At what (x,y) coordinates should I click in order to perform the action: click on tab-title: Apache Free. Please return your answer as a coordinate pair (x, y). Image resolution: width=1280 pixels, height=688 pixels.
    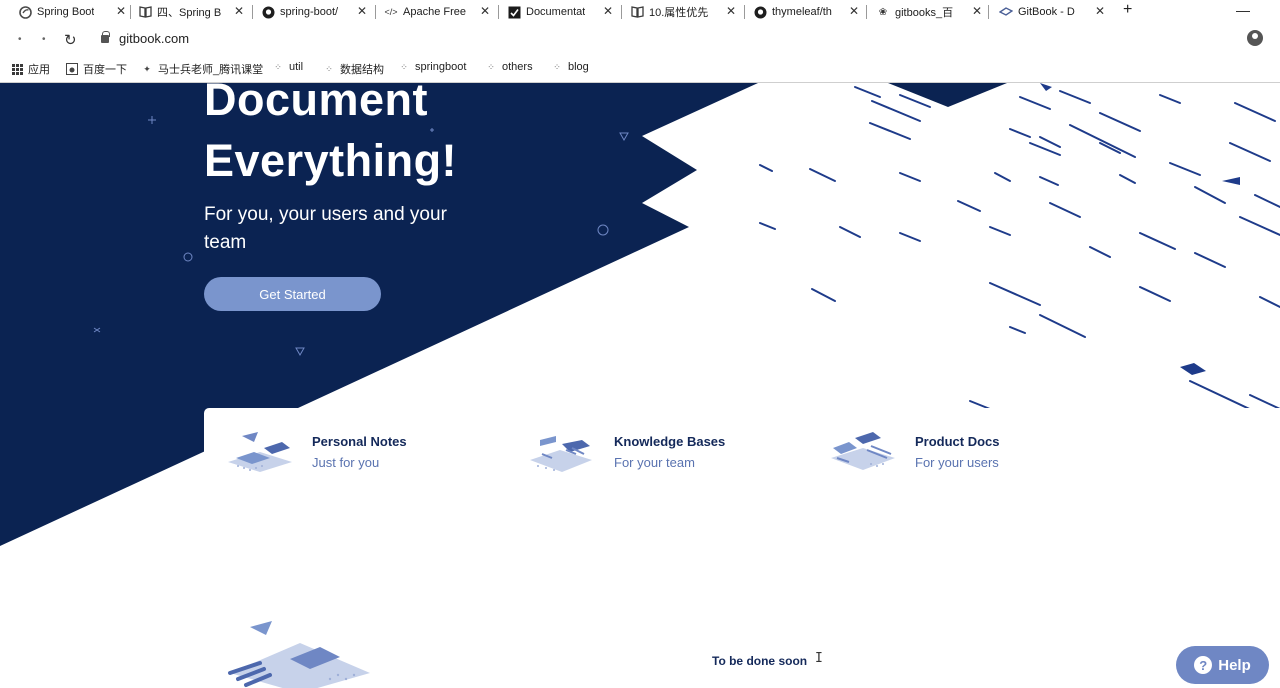
    Looking at the image, I should click on (434, 12).